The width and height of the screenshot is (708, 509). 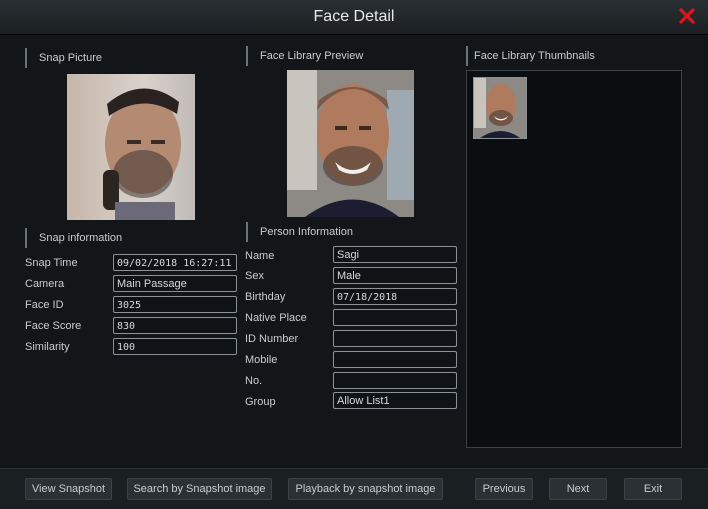 What do you see at coordinates (500, 108) in the screenshot?
I see `face-thumbnail` at bounding box center [500, 108].